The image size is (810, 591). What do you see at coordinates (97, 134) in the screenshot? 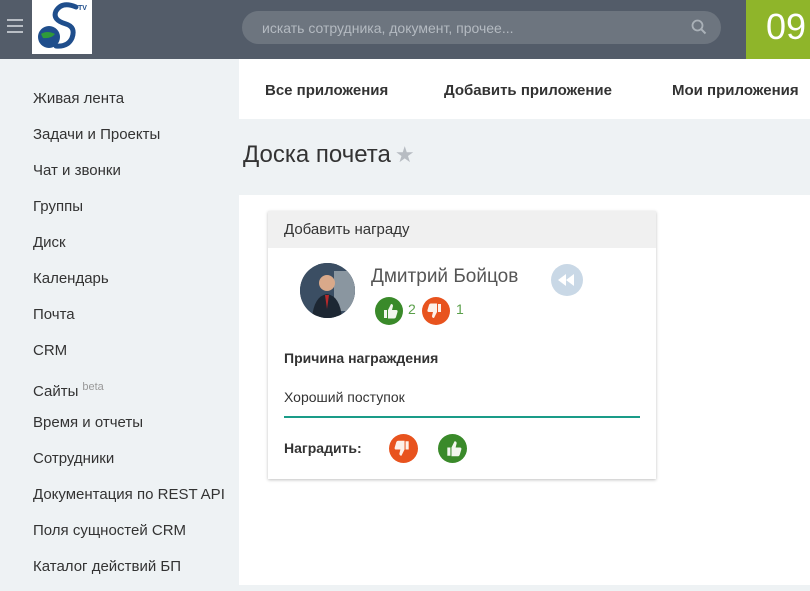
I see `sidebar-item-label: Задачи и Проекты` at bounding box center [97, 134].